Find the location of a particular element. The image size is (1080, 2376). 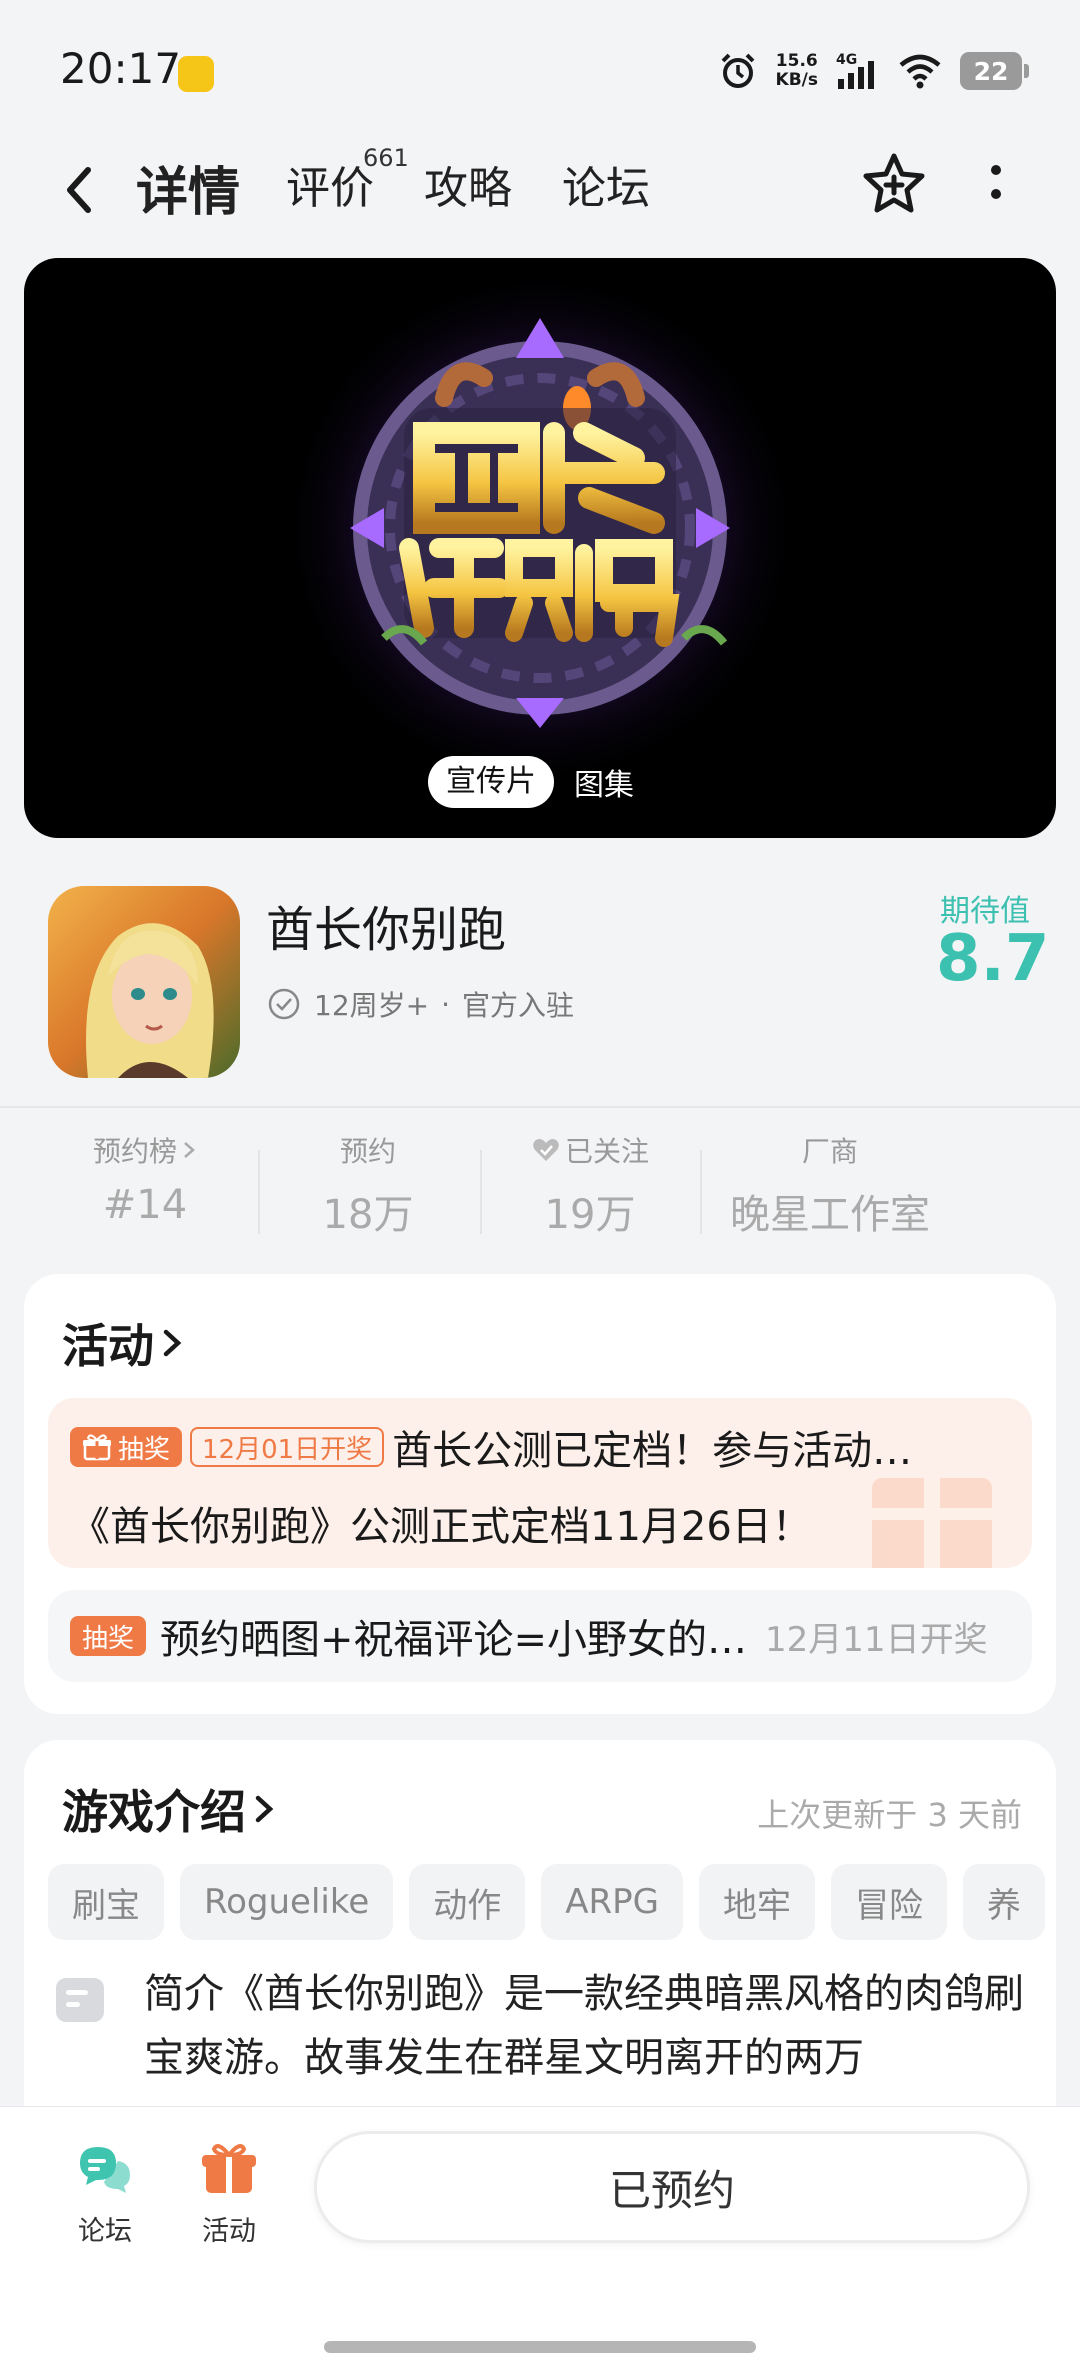

stat-reservations-label: 预约 is located at coordinates (367, 1151).